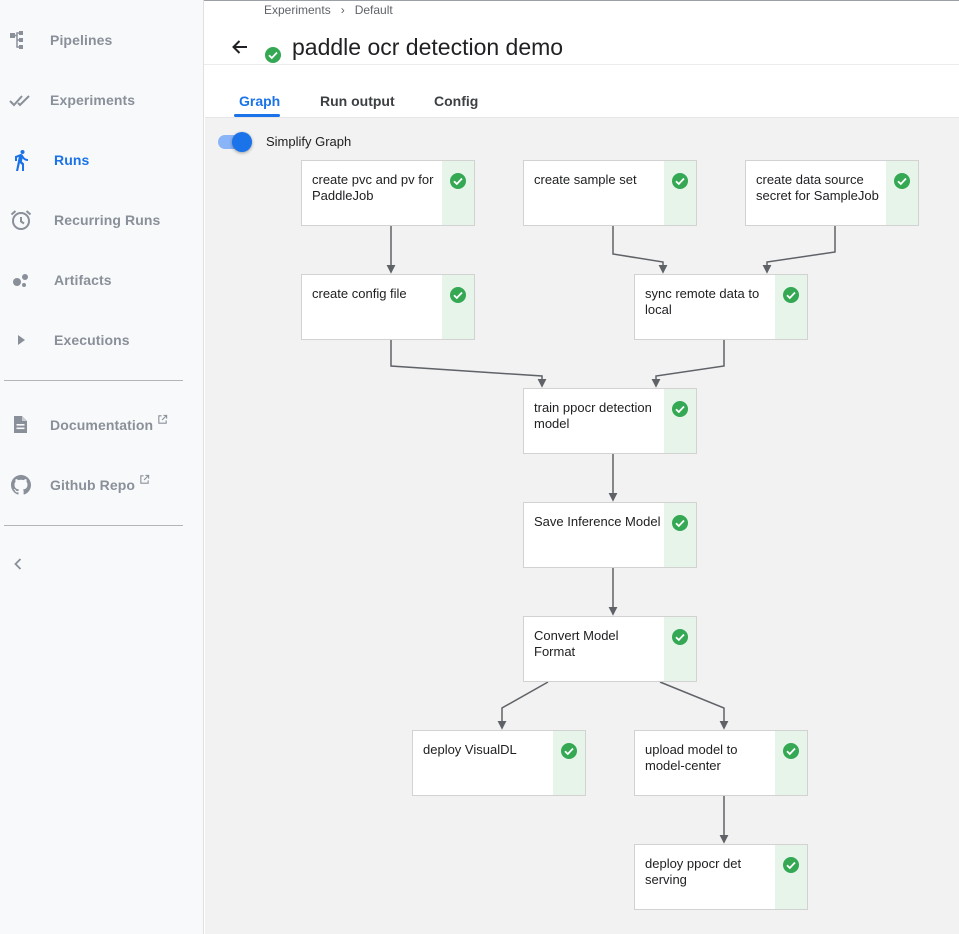  What do you see at coordinates (259, 101) in the screenshot?
I see `tab-graph: Graph` at bounding box center [259, 101].